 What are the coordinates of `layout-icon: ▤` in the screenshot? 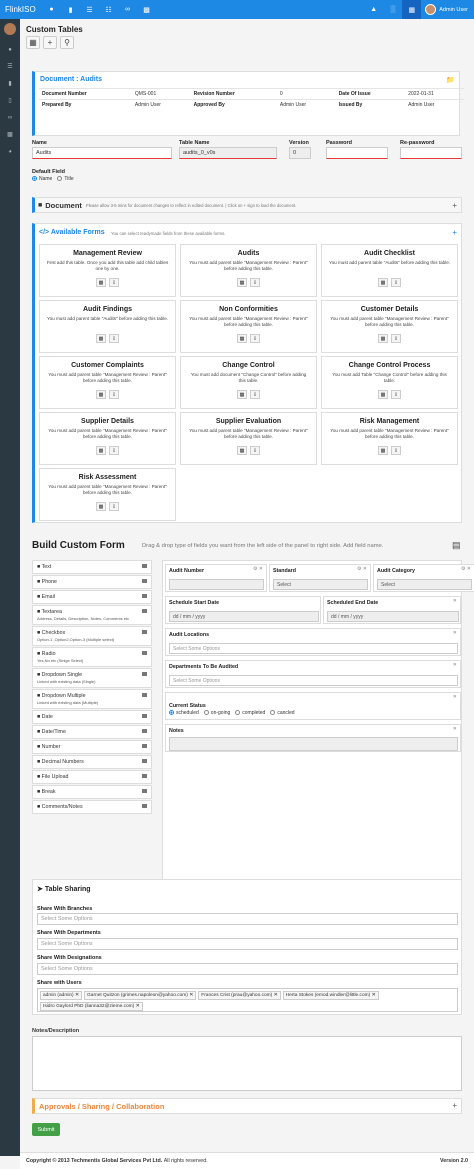 It's located at (456, 545).